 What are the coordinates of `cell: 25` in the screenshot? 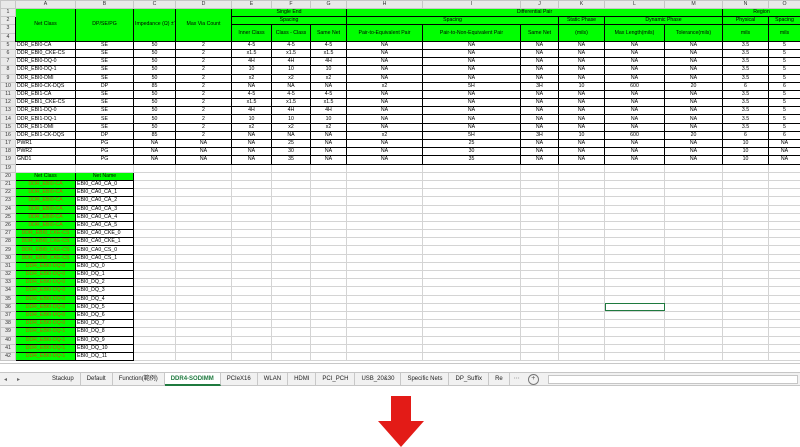 It's located at (291, 143).